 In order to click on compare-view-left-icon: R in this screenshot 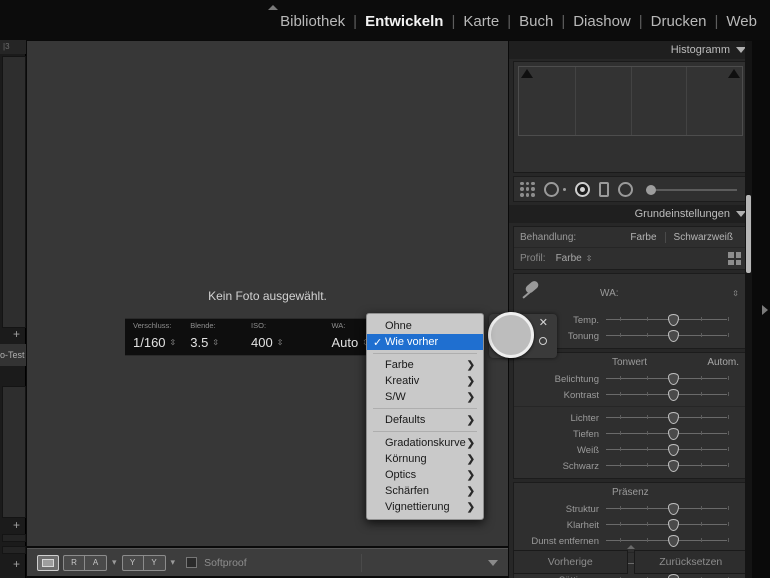, I will do `click(74, 562)`.